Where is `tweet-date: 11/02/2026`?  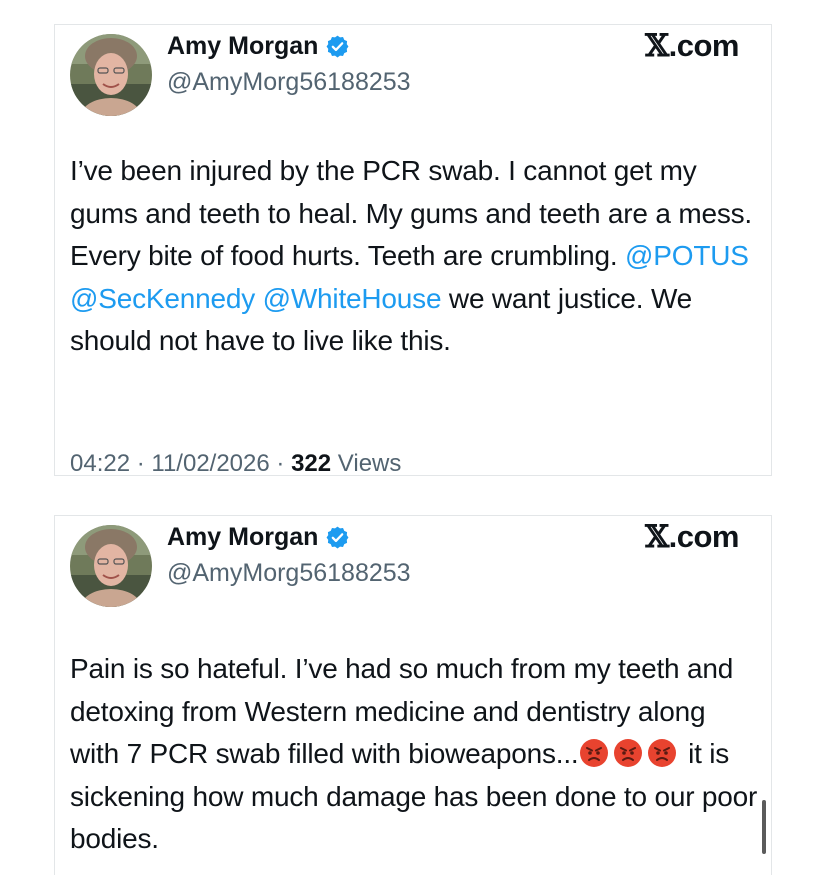 tweet-date: 11/02/2026 is located at coordinates (210, 463).